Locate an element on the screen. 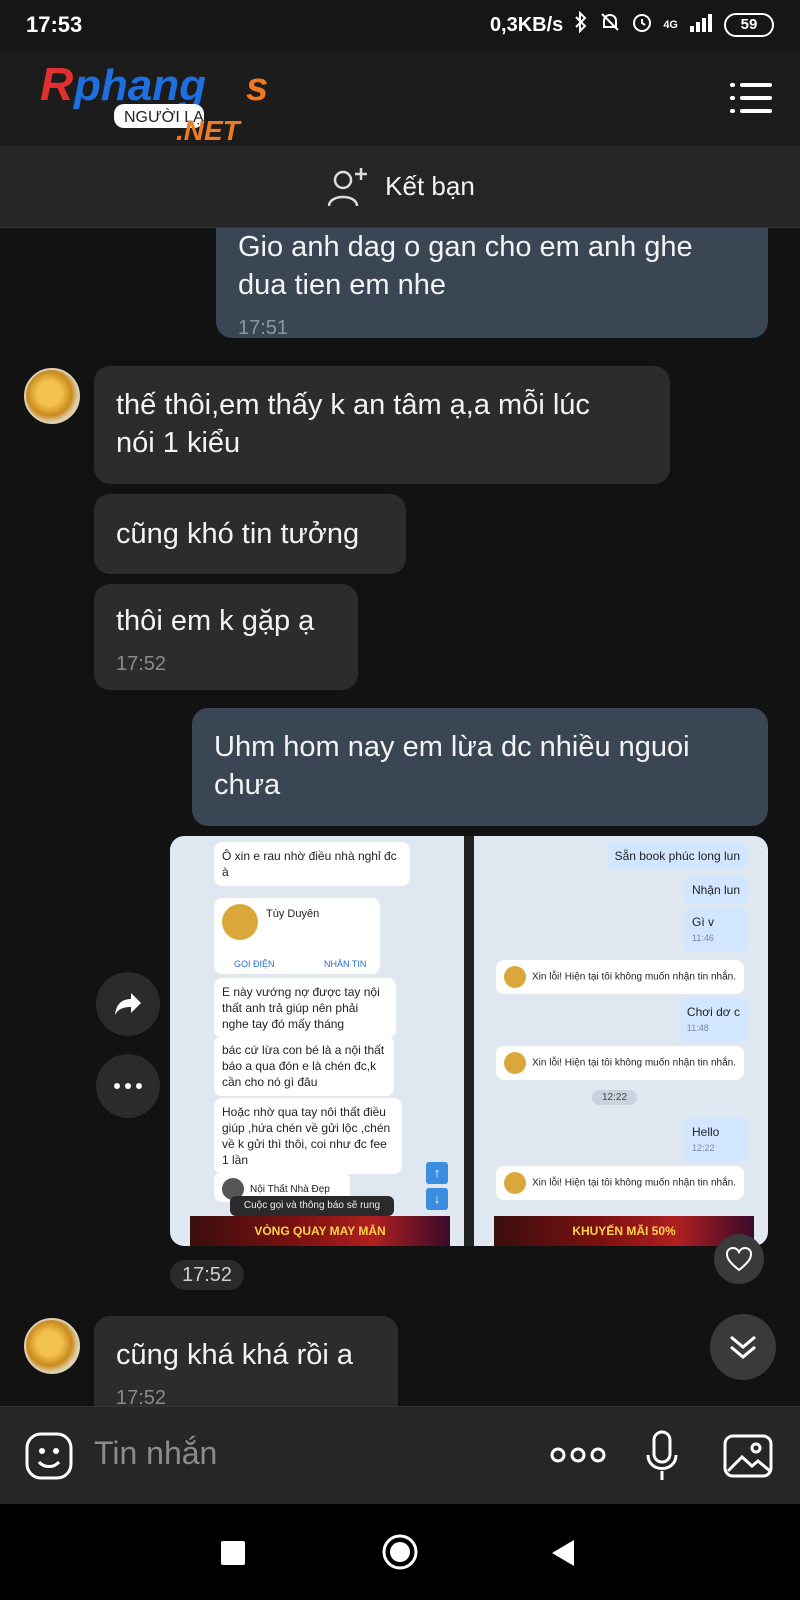 The image size is (800, 1600). back-button is located at coordinates (563, 1555).